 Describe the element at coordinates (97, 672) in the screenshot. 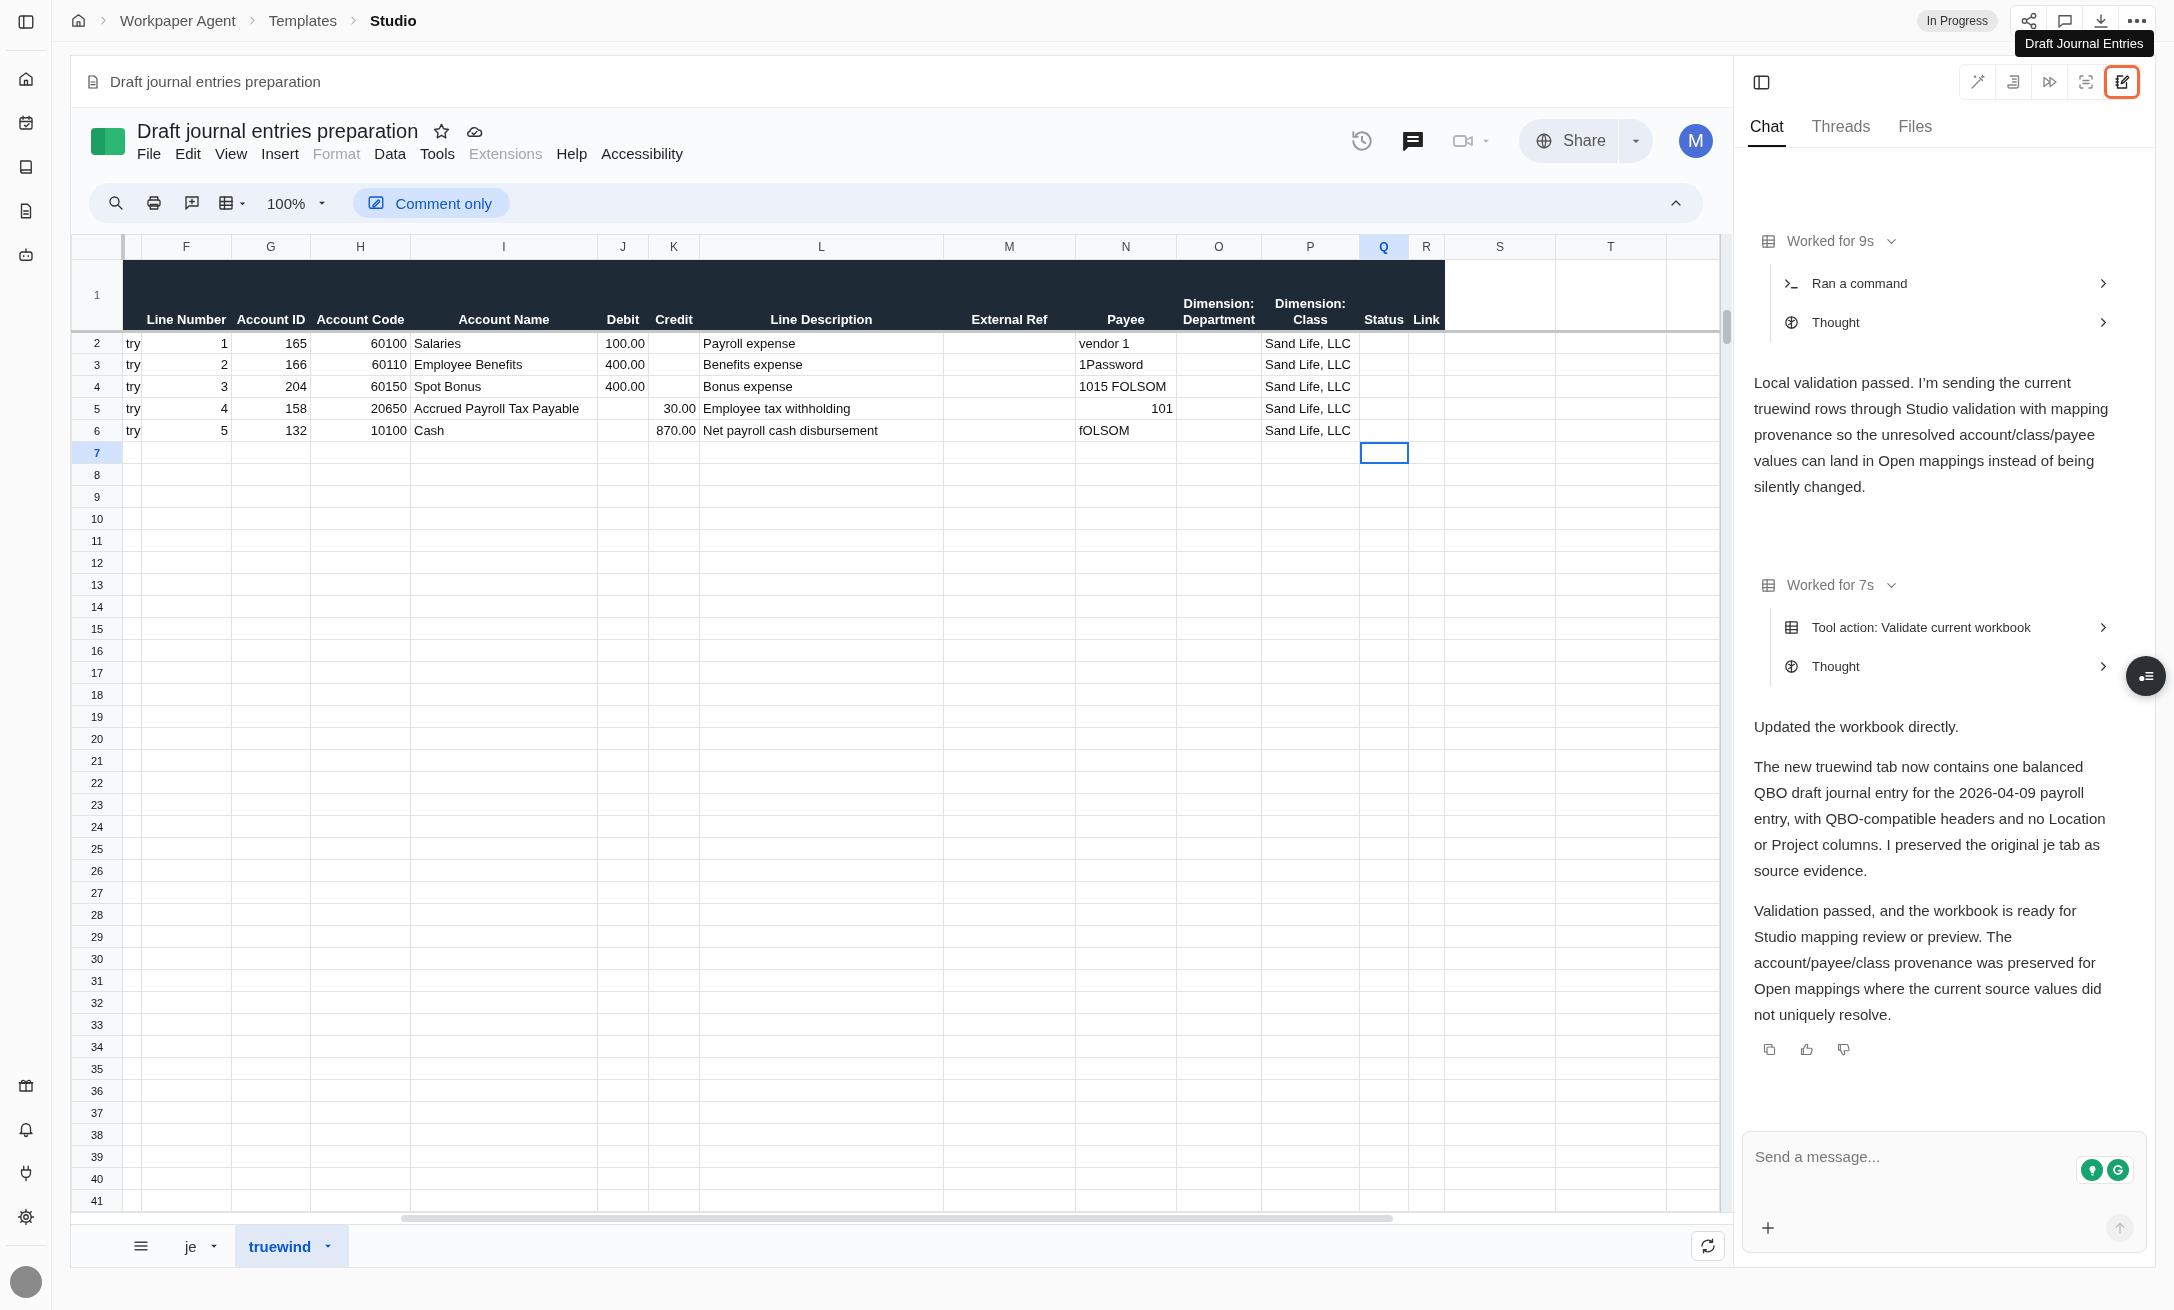

I see `row-number: 17` at that location.